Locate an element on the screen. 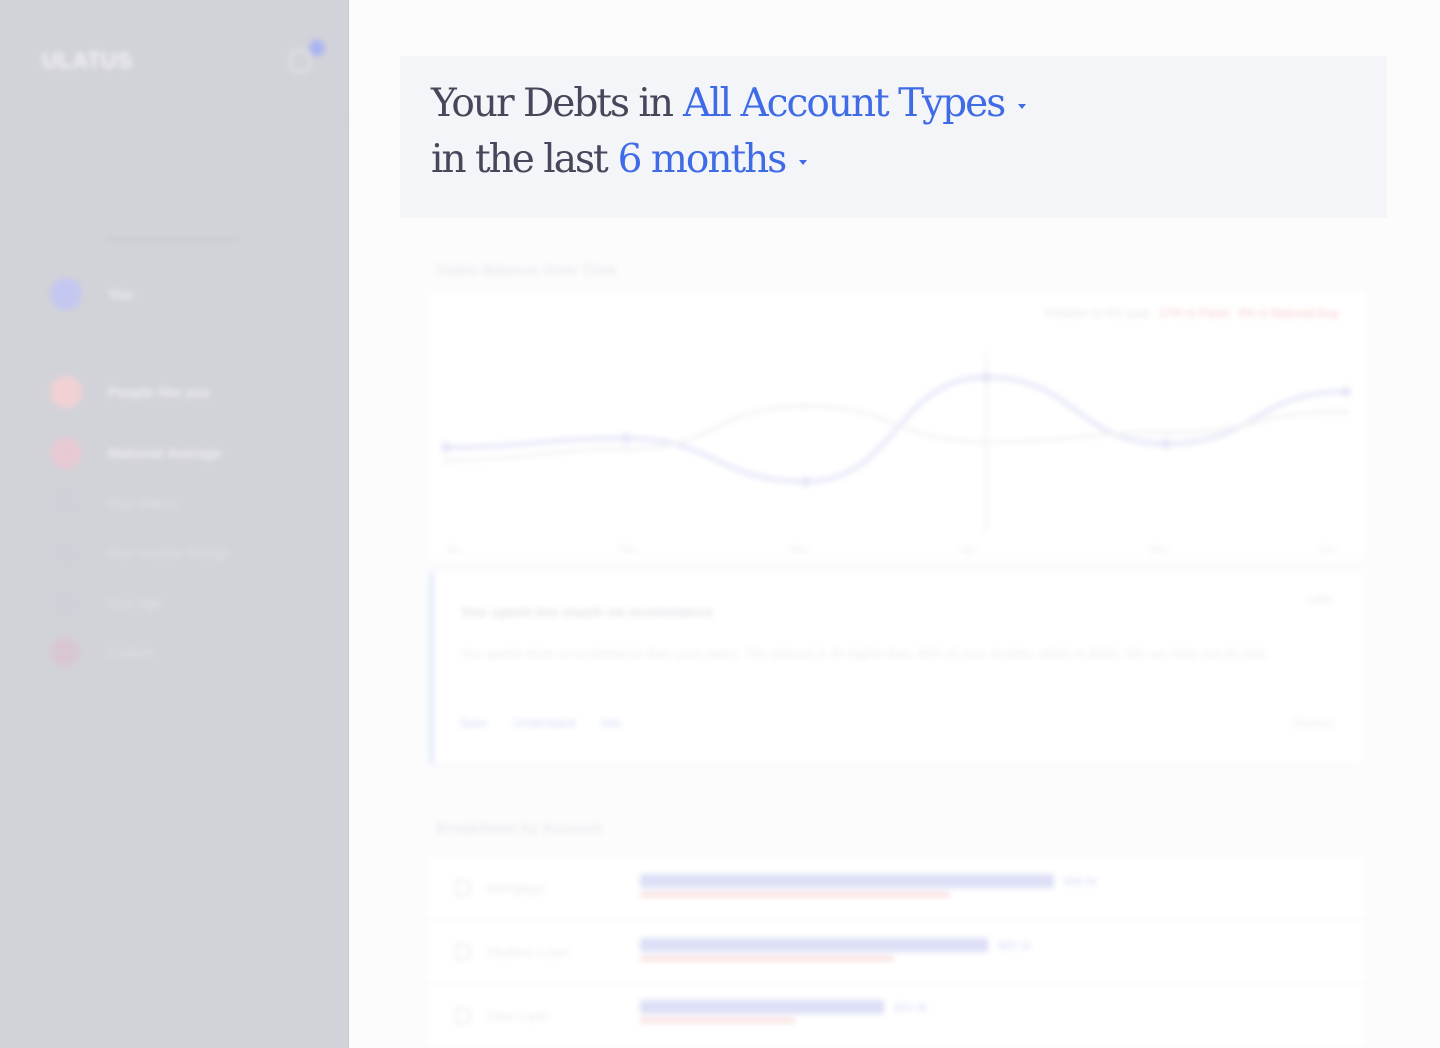 The width and height of the screenshot is (1440, 1048). sidebar-item-label: Your Income Range is located at coordinates (168, 553).